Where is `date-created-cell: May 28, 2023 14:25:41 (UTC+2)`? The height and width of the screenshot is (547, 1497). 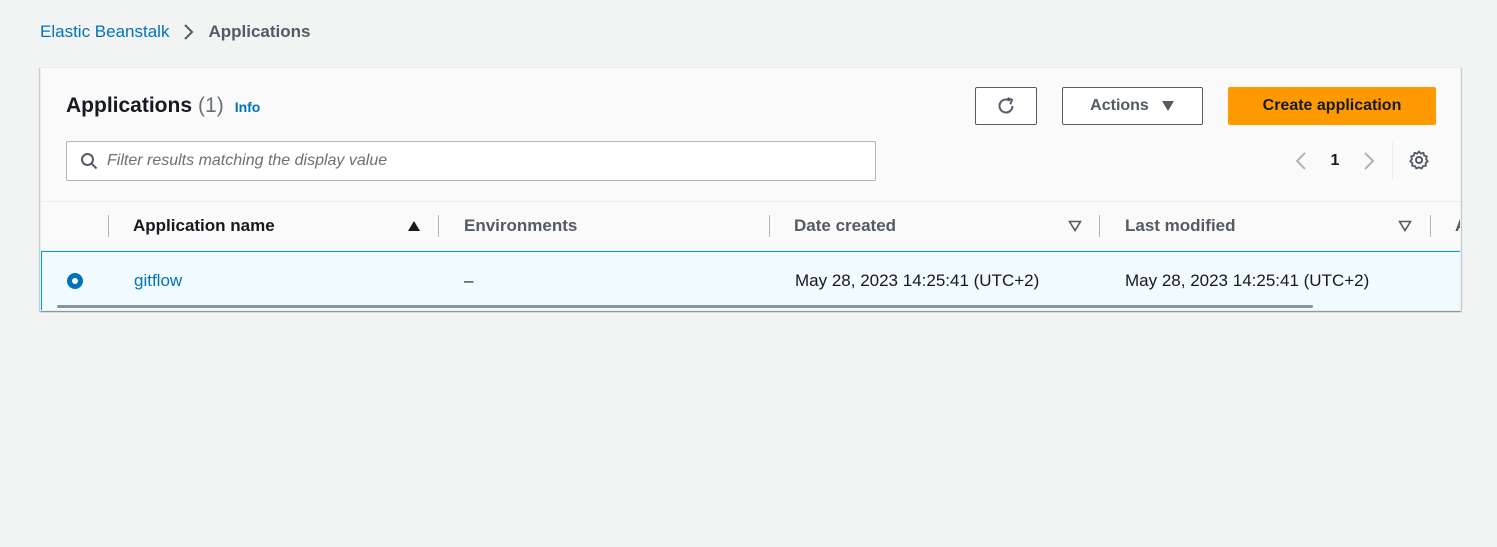 date-created-cell: May 28, 2023 14:25:41 (UTC+2) is located at coordinates (917, 280).